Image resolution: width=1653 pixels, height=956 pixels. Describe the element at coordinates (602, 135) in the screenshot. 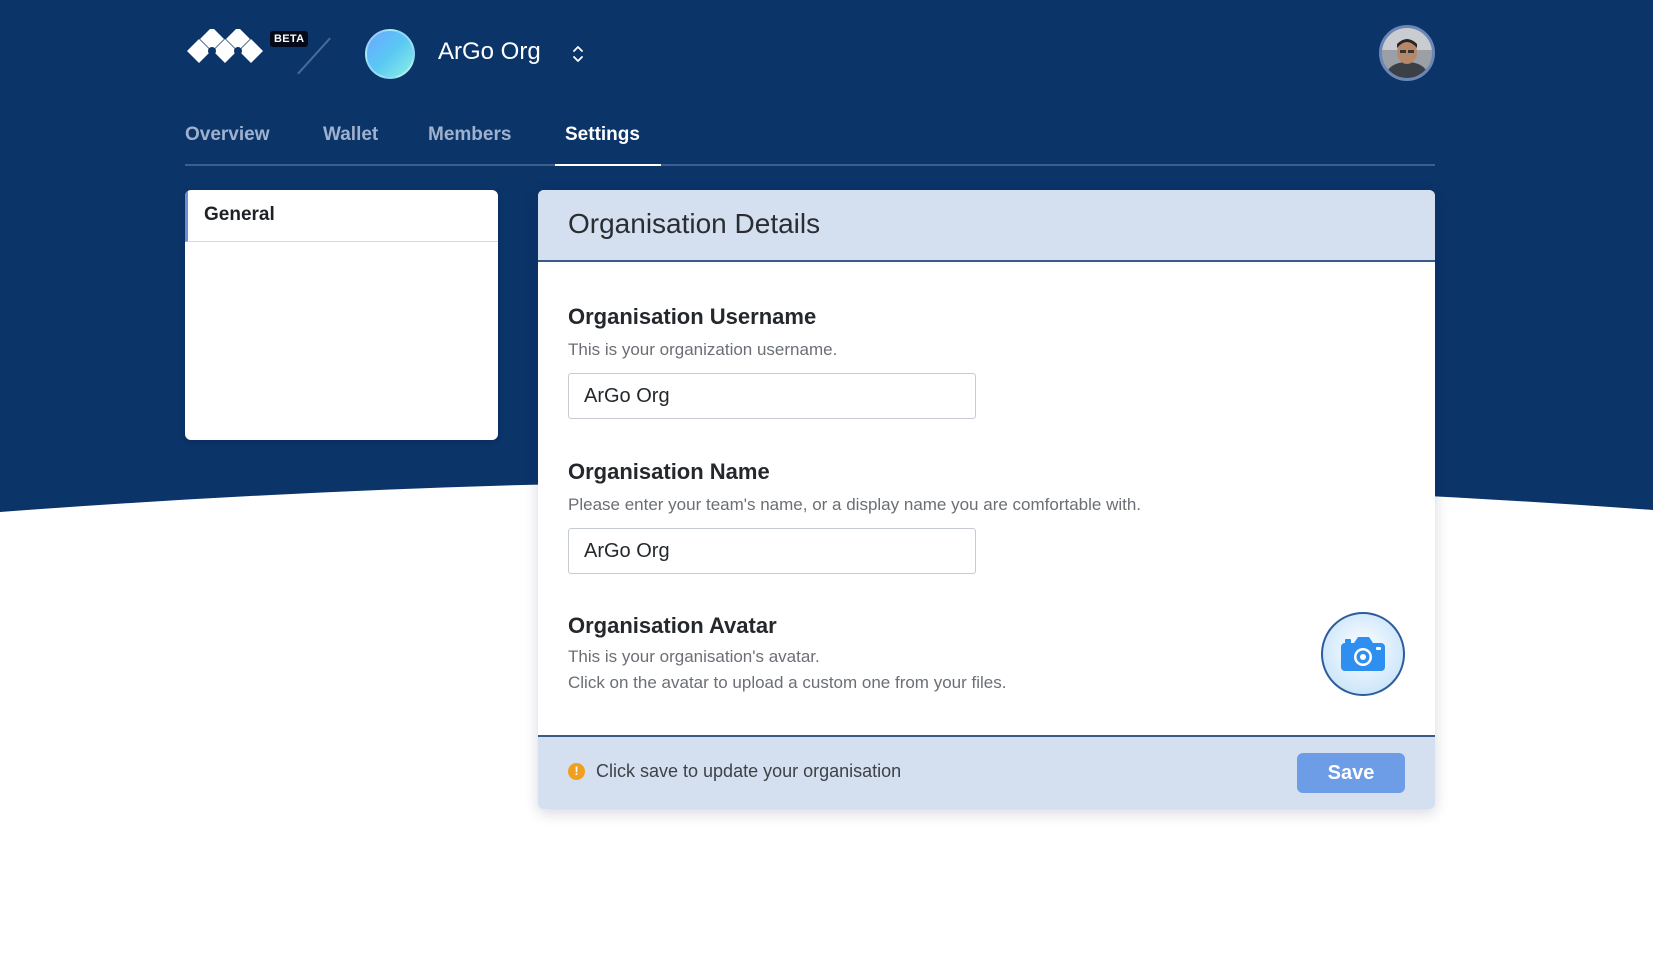

I see `tab-settings: Settings` at that location.